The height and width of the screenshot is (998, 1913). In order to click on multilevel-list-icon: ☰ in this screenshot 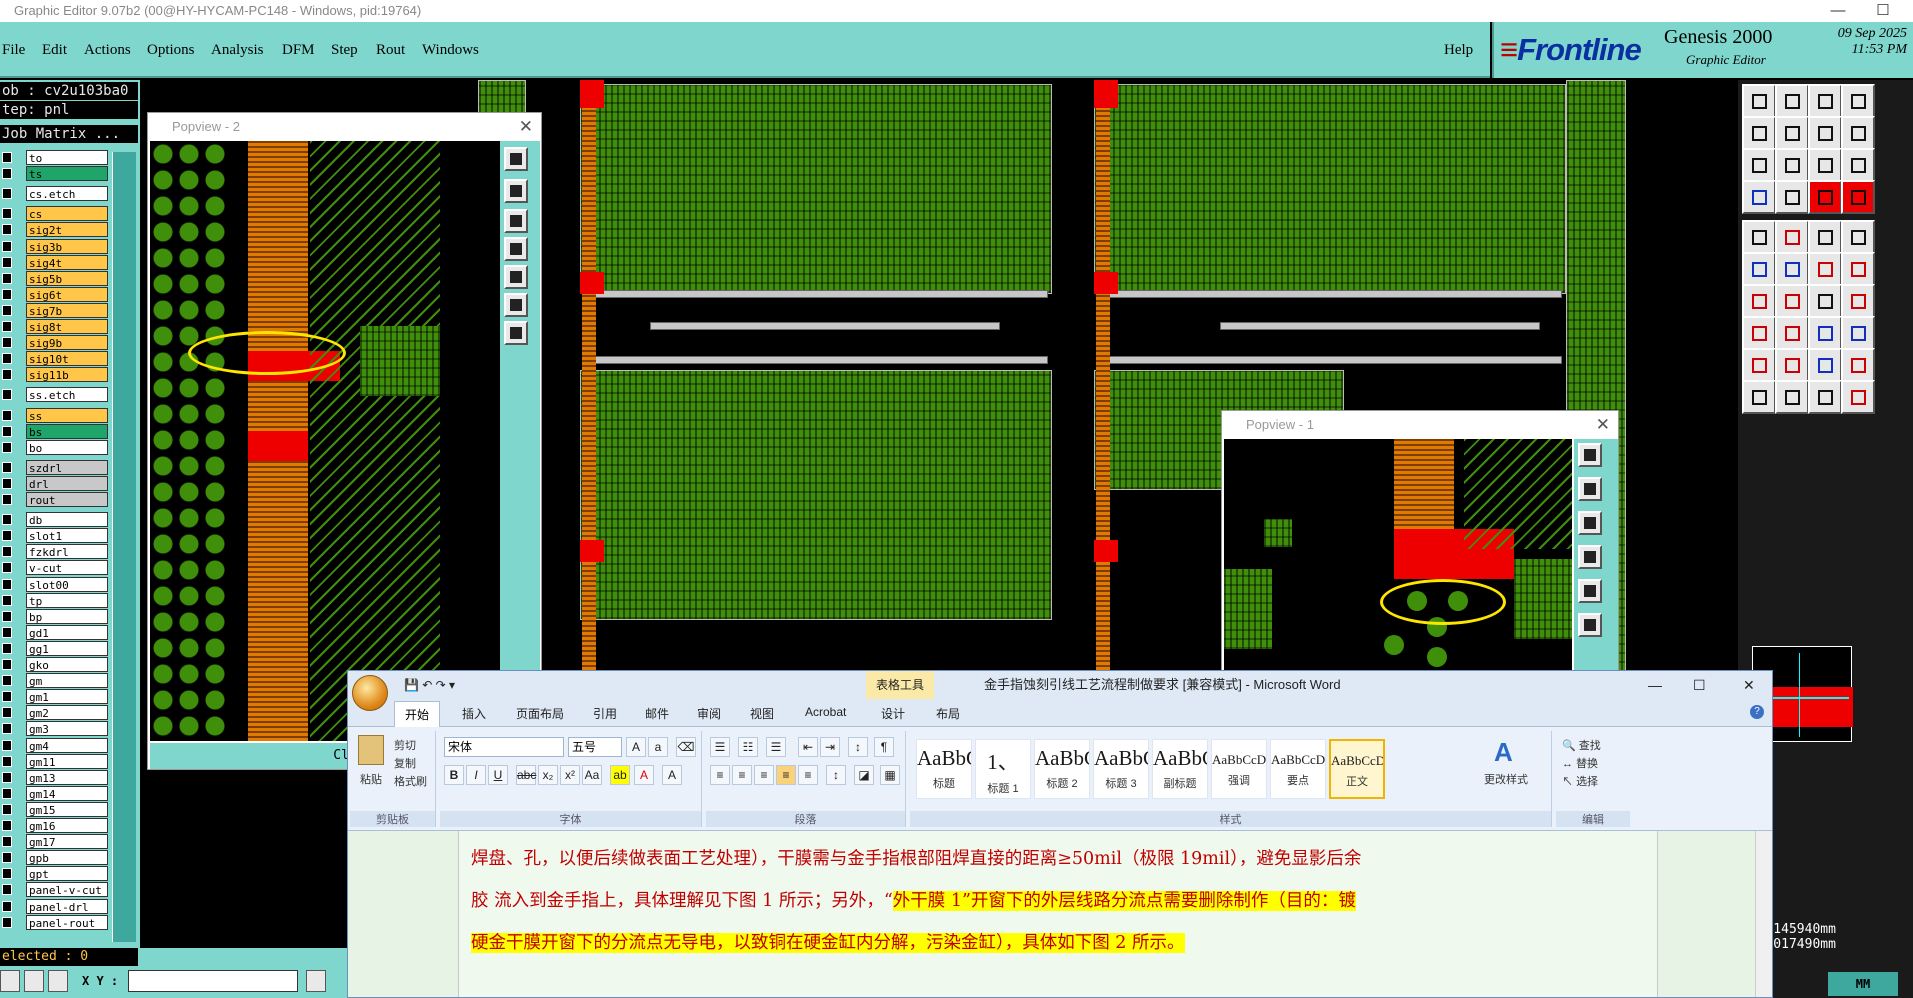, I will do `click(776, 747)`.